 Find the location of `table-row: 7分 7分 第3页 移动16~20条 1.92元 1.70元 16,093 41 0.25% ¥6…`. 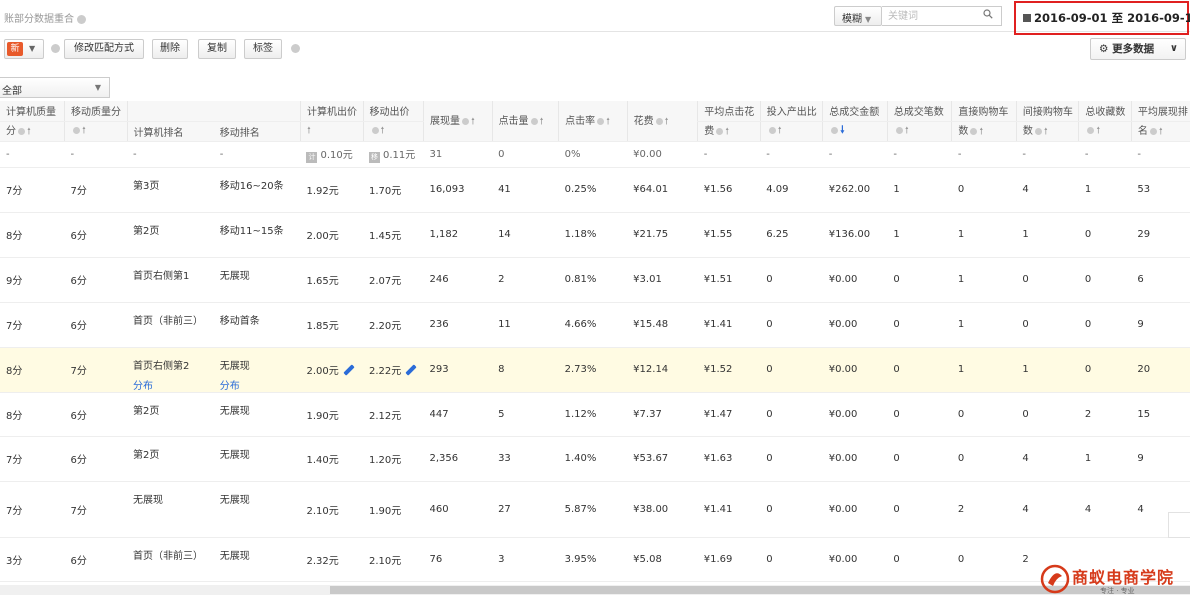

table-row: 7分 7分 第3页 移动16~20条 1.92元 1.70元 16,093 41 0.25% ¥6… is located at coordinates (595, 190).